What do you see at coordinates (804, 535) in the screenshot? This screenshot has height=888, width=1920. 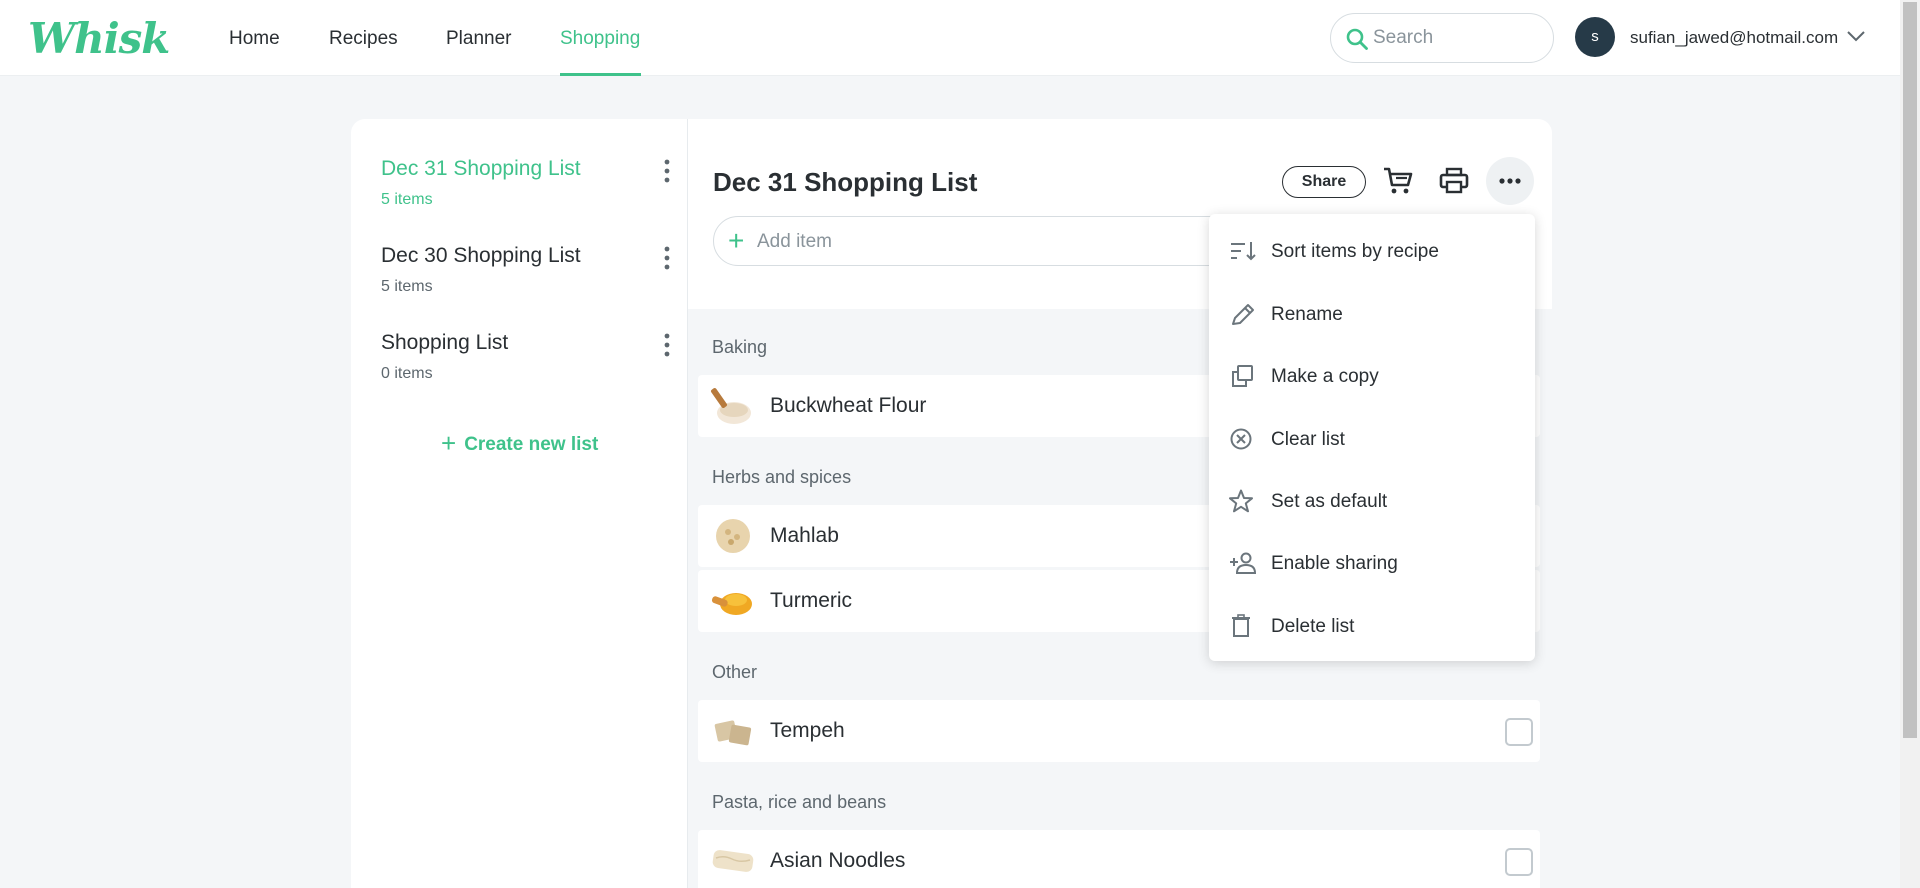 I see `item-name: Mahlab` at bounding box center [804, 535].